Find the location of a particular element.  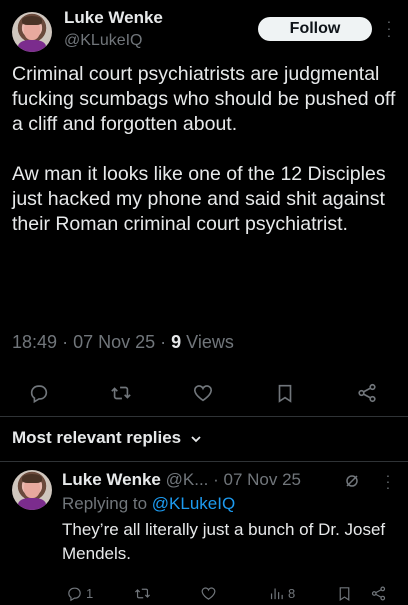

reply-header: Luke Wenke @K... · 07 Nov 25 is located at coordinates (182, 479).